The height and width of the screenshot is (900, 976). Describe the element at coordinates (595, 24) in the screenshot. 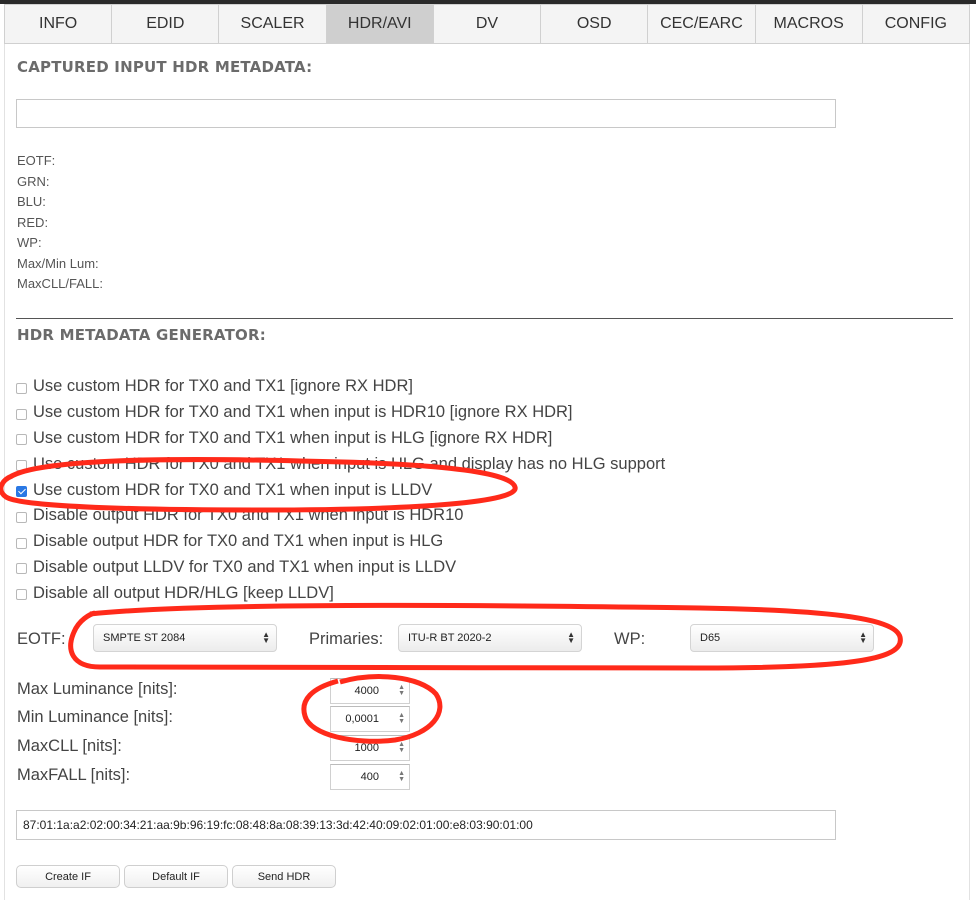

I see `tab-osd: OSD` at that location.